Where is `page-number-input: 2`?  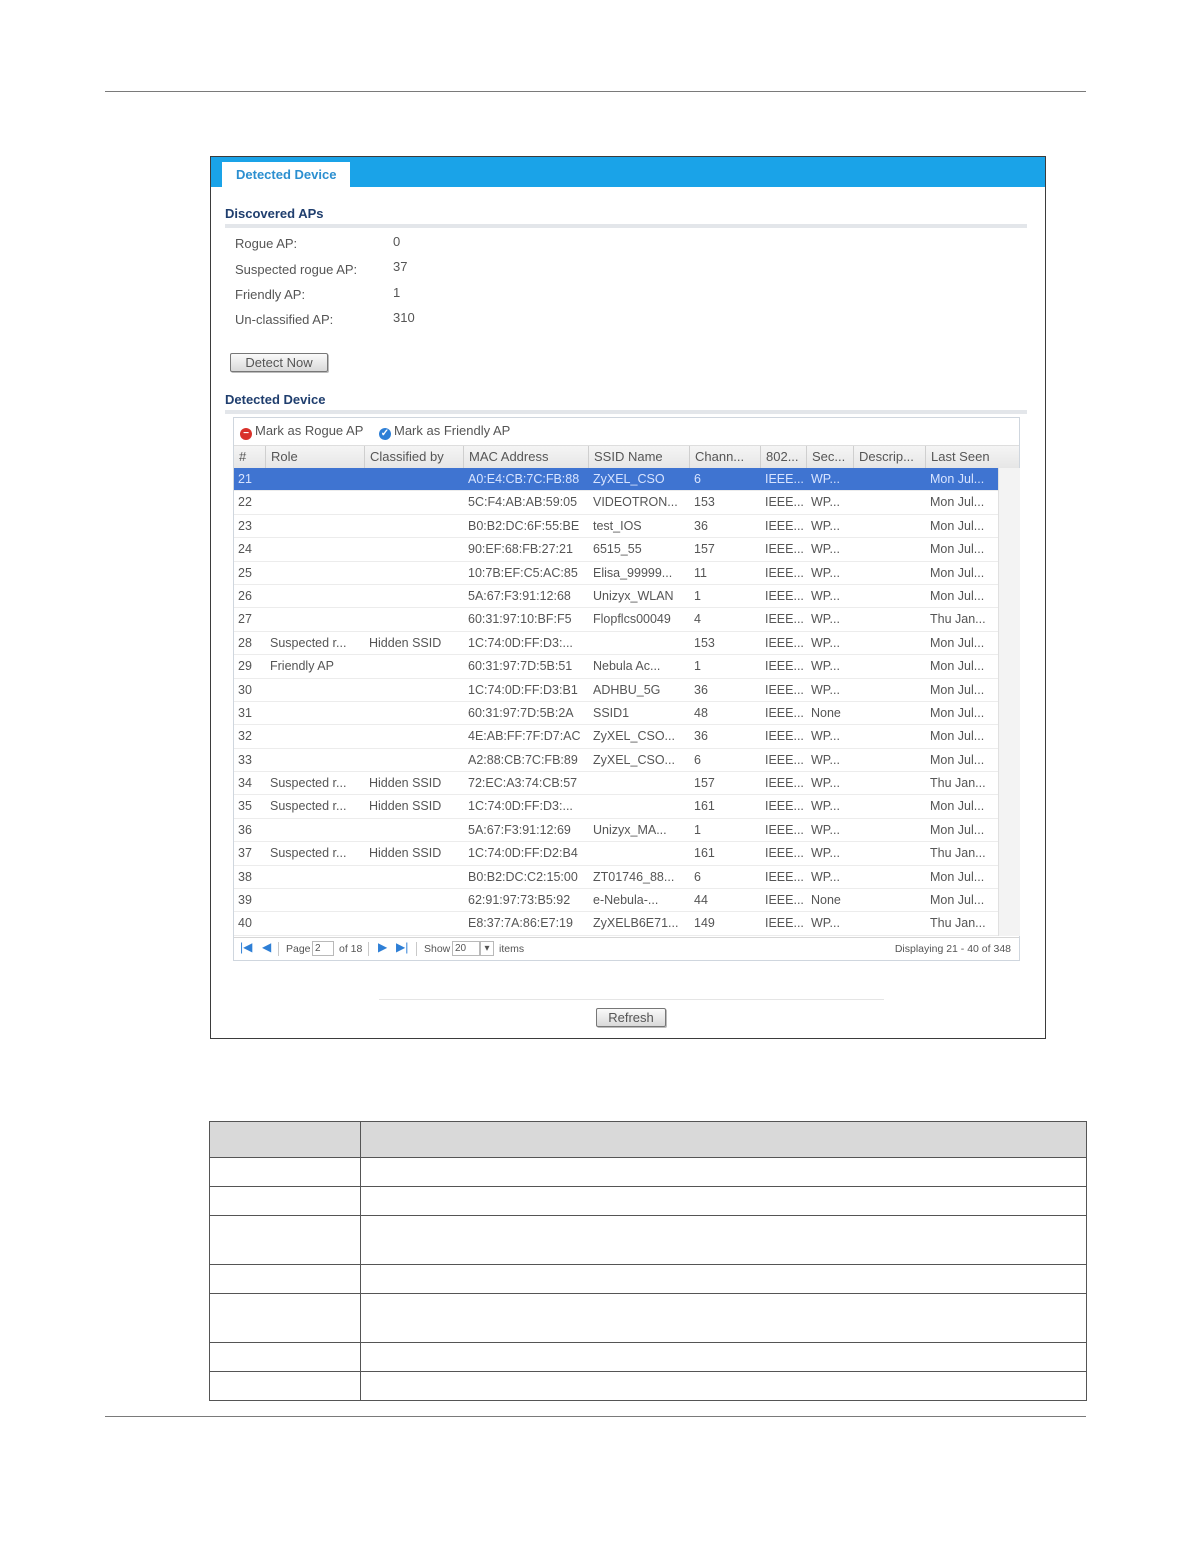 page-number-input: 2 is located at coordinates (323, 948).